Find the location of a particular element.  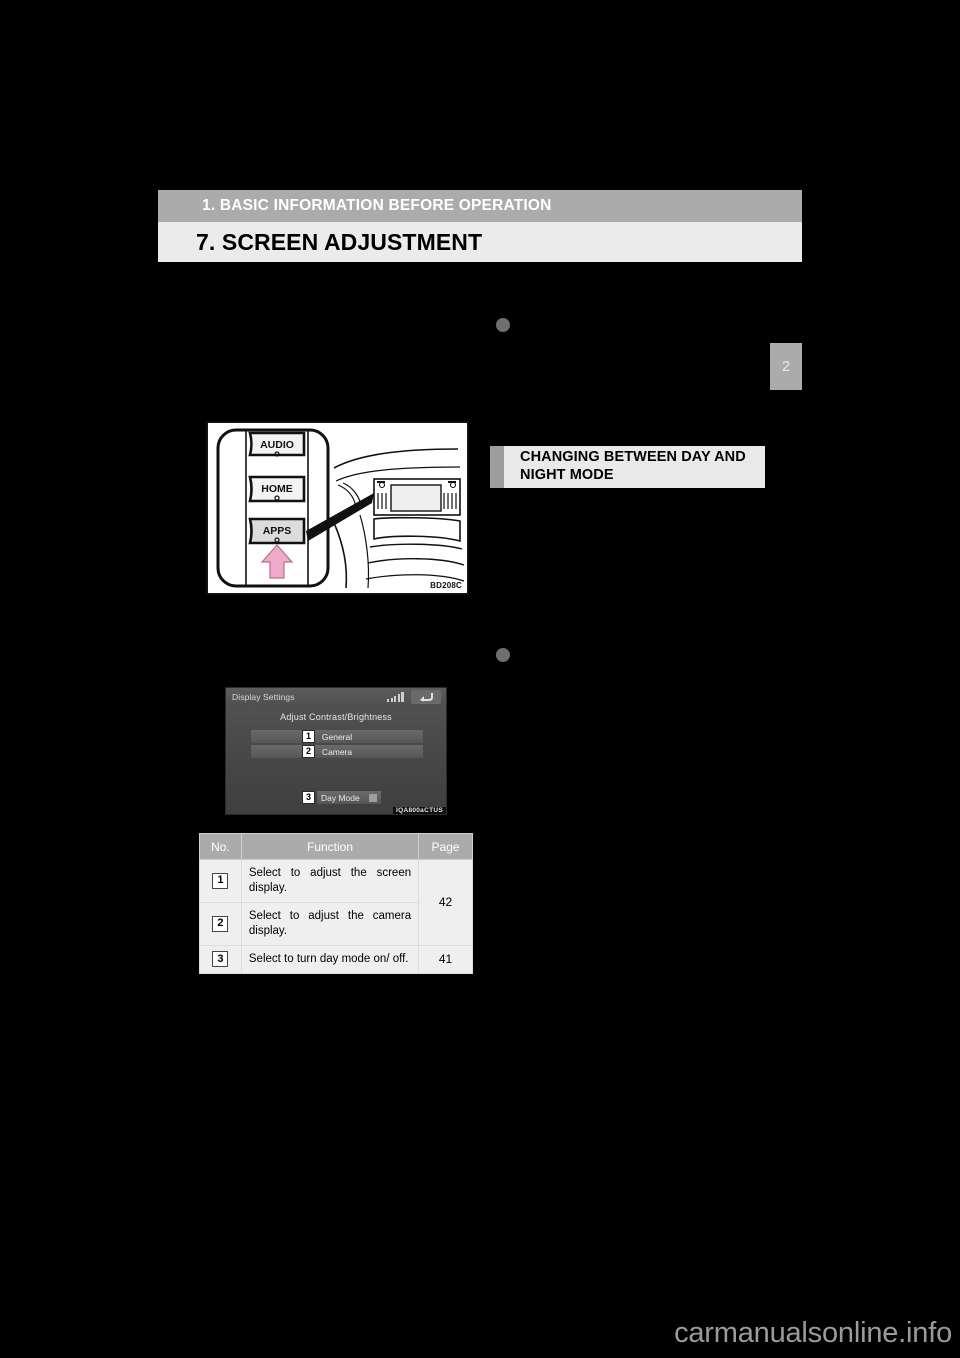

table-cell-no: 1 is located at coordinates (220, 881).